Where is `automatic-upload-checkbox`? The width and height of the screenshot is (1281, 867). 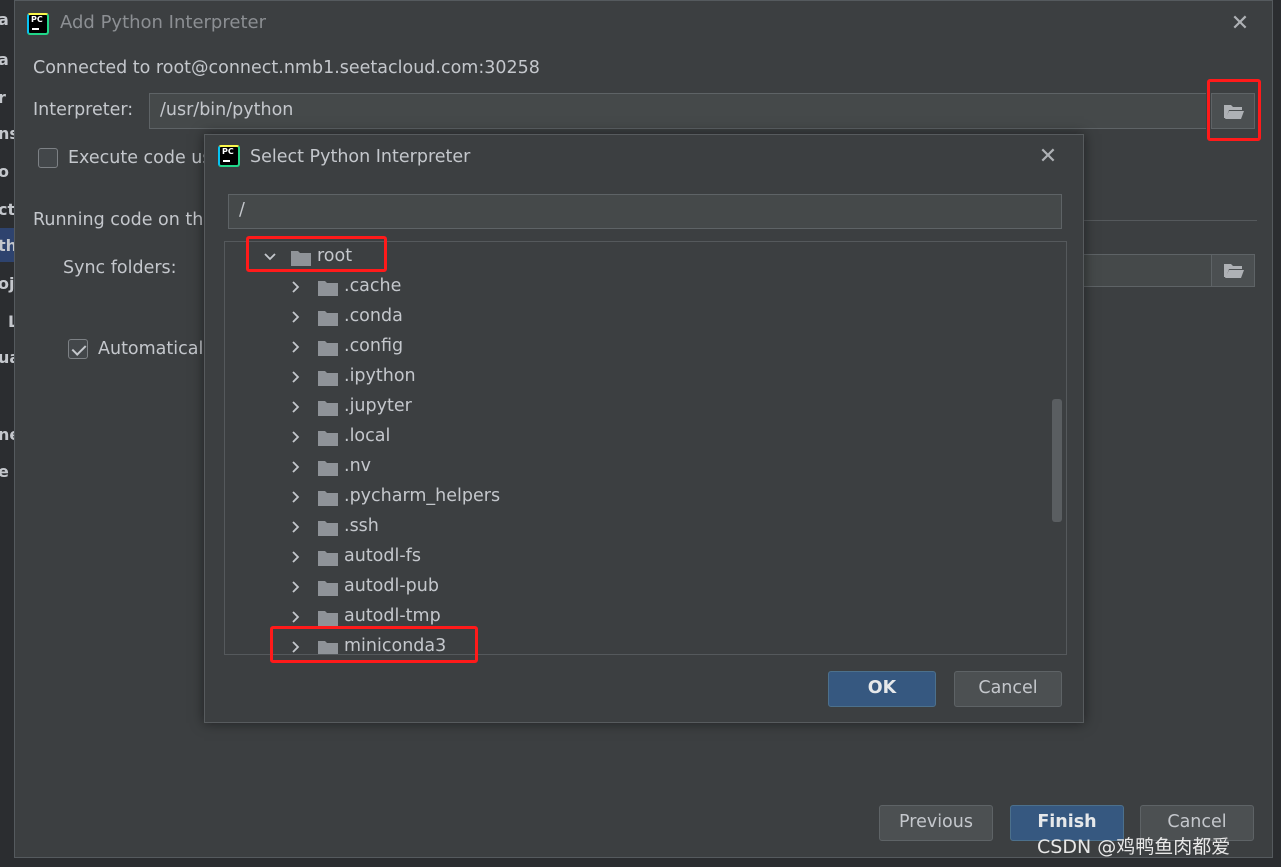
automatic-upload-checkbox is located at coordinates (78, 349).